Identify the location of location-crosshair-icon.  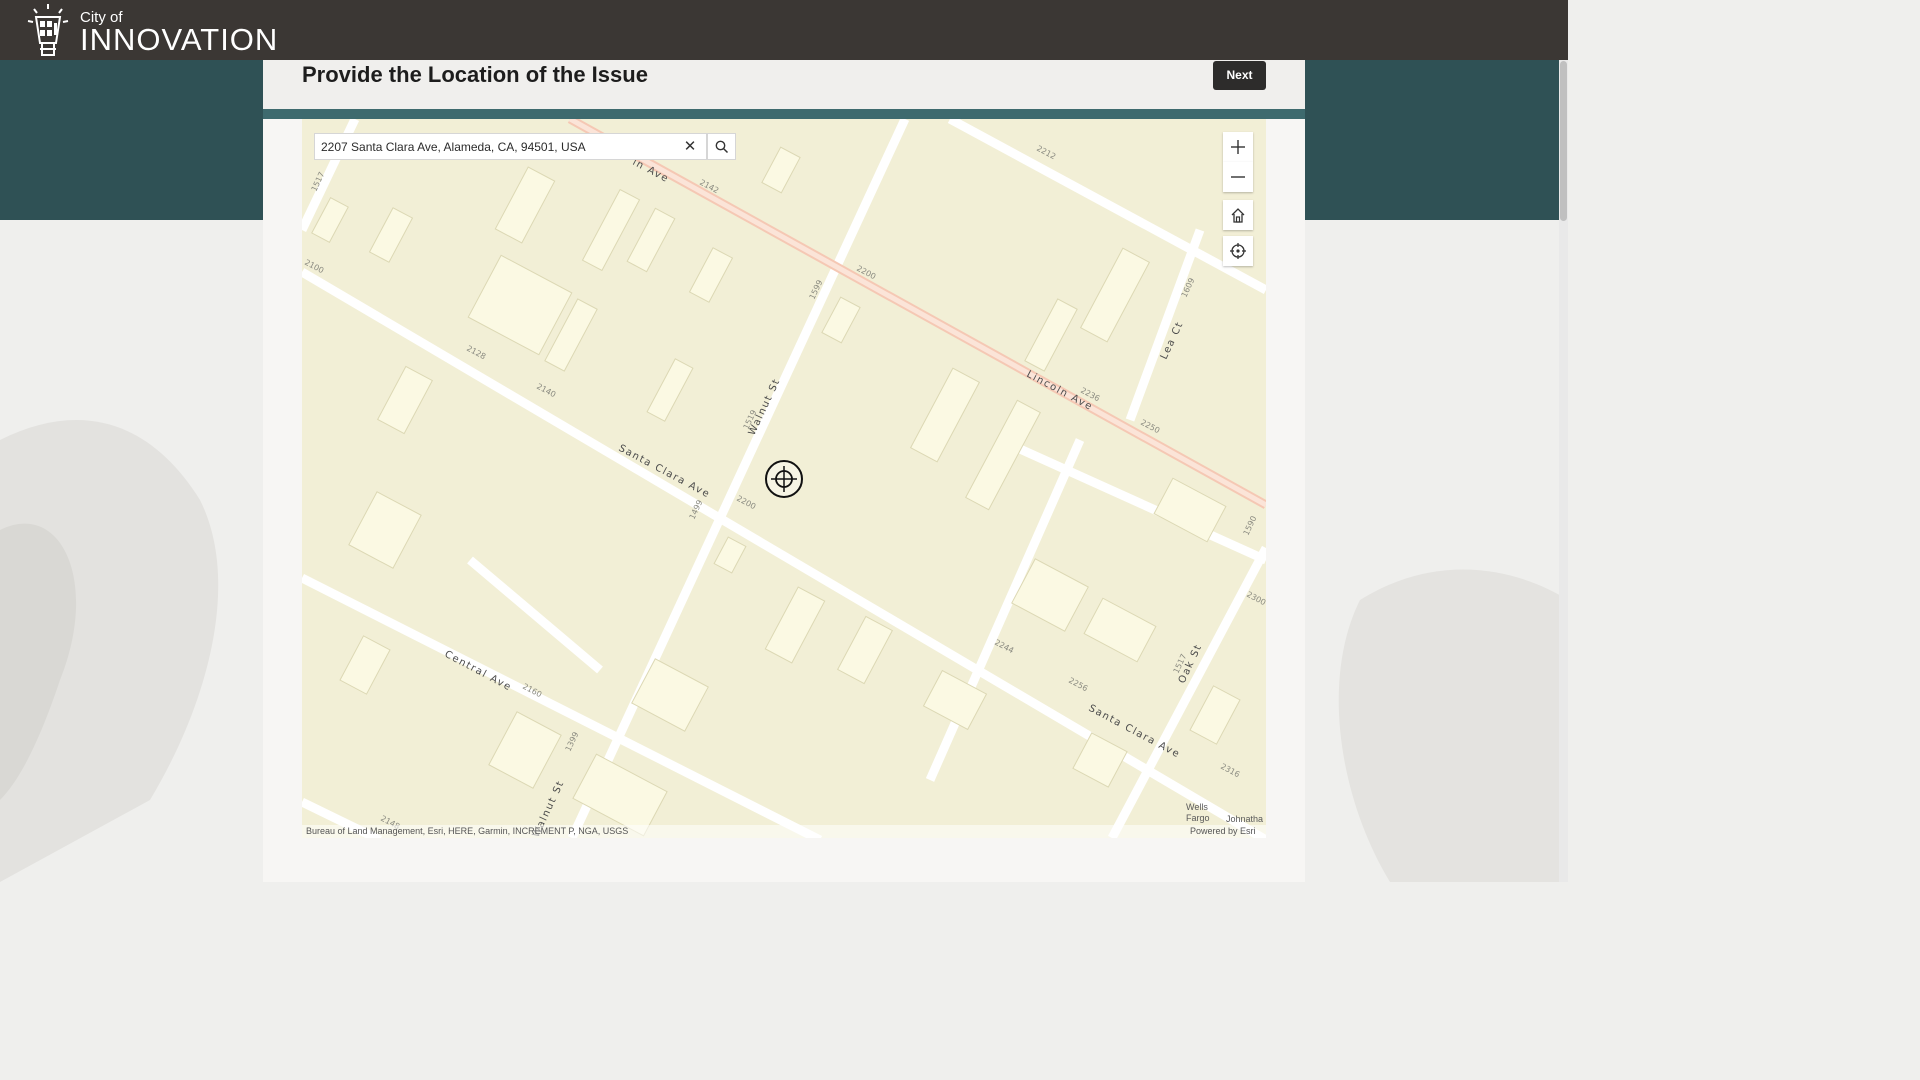
(784, 479).